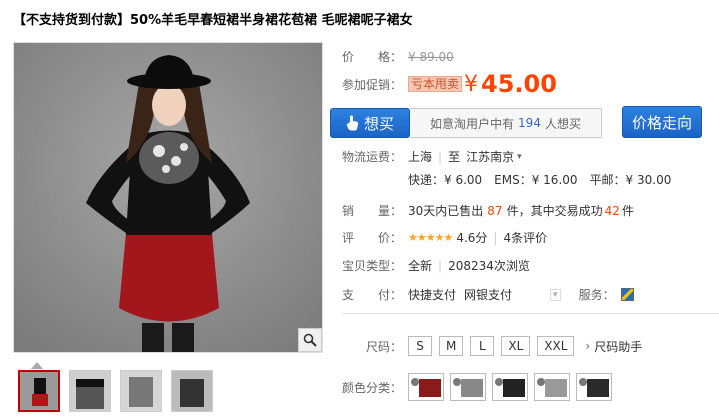 This screenshot has height=418, width=719. I want to click on size-option-l: L, so click(482, 346).